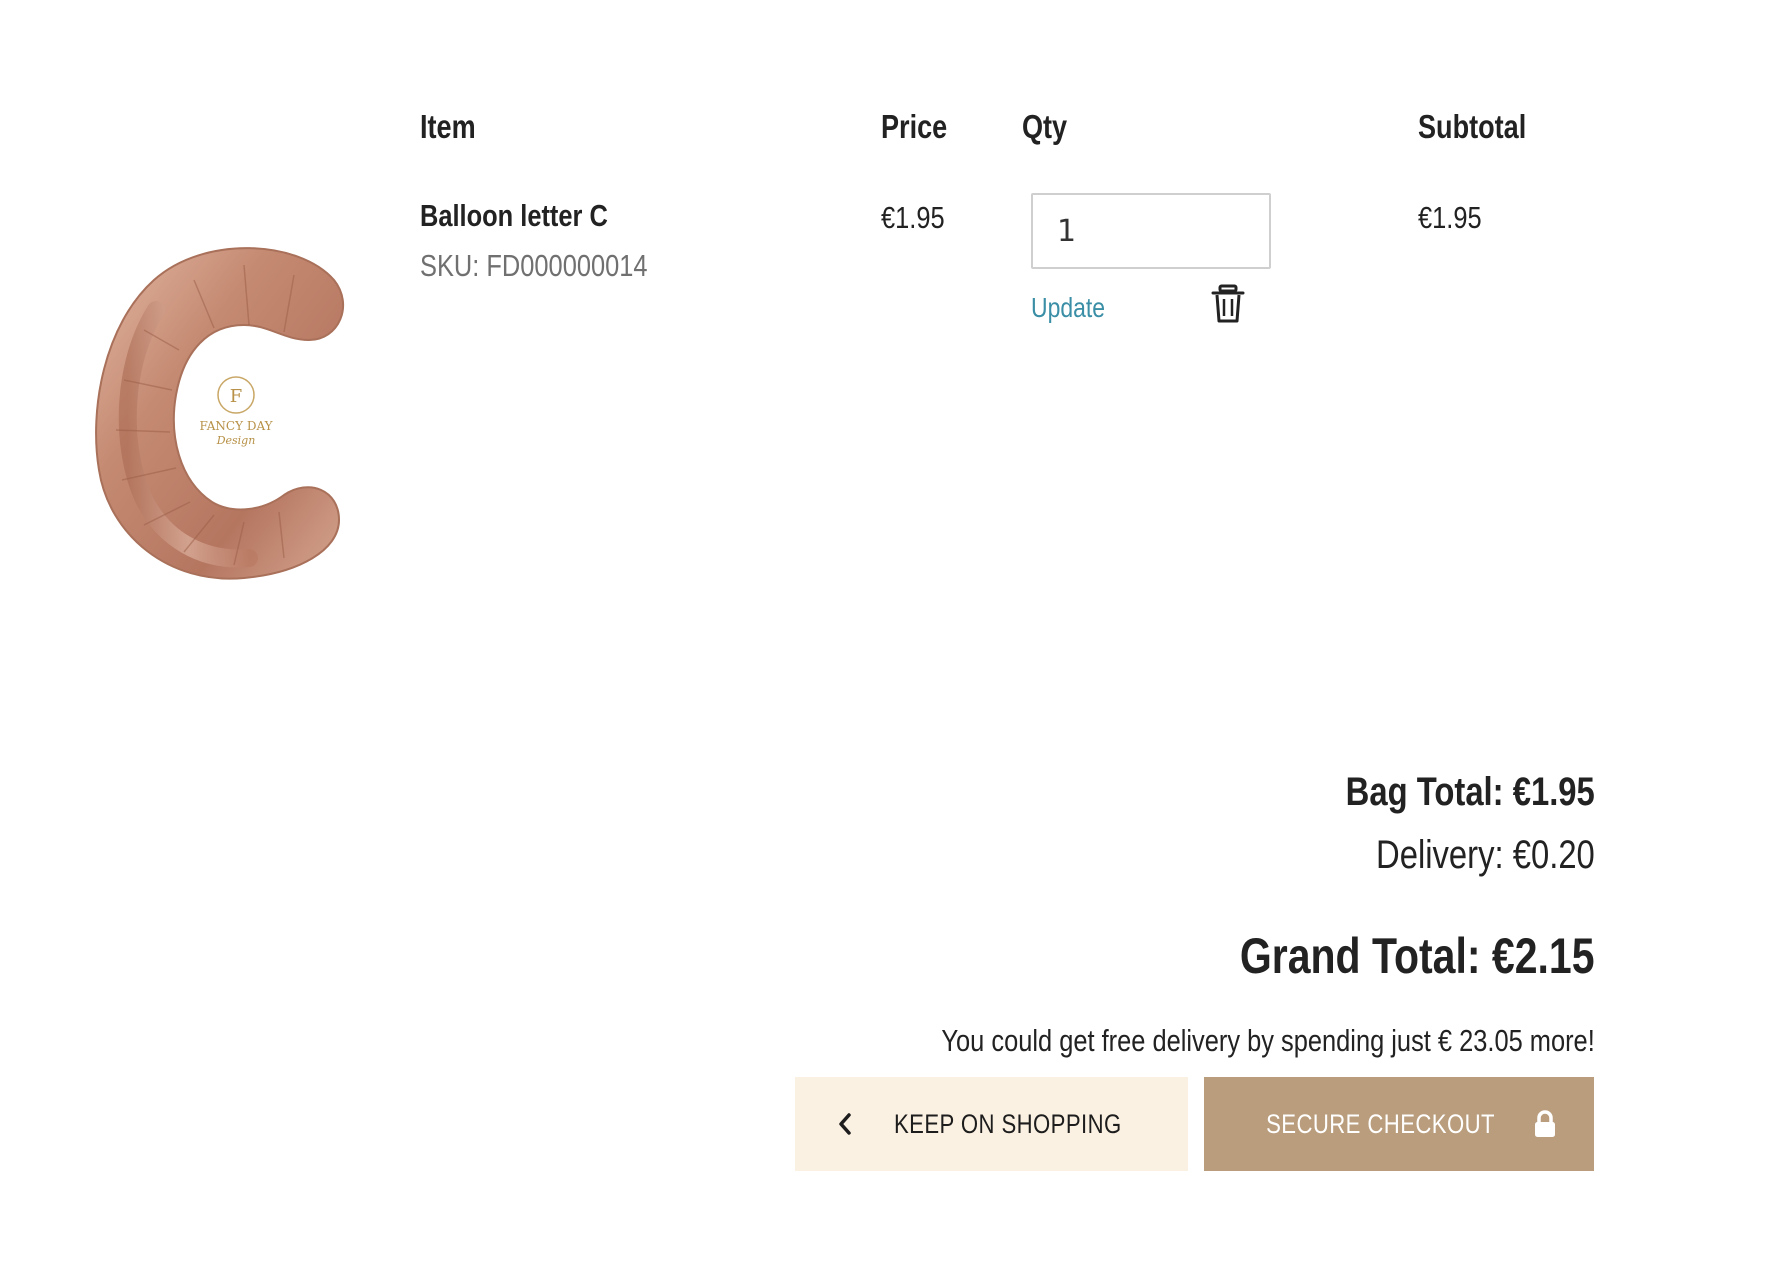 The image size is (1791, 1277). I want to click on product-sku: SKU: FD000000014, so click(534, 265).